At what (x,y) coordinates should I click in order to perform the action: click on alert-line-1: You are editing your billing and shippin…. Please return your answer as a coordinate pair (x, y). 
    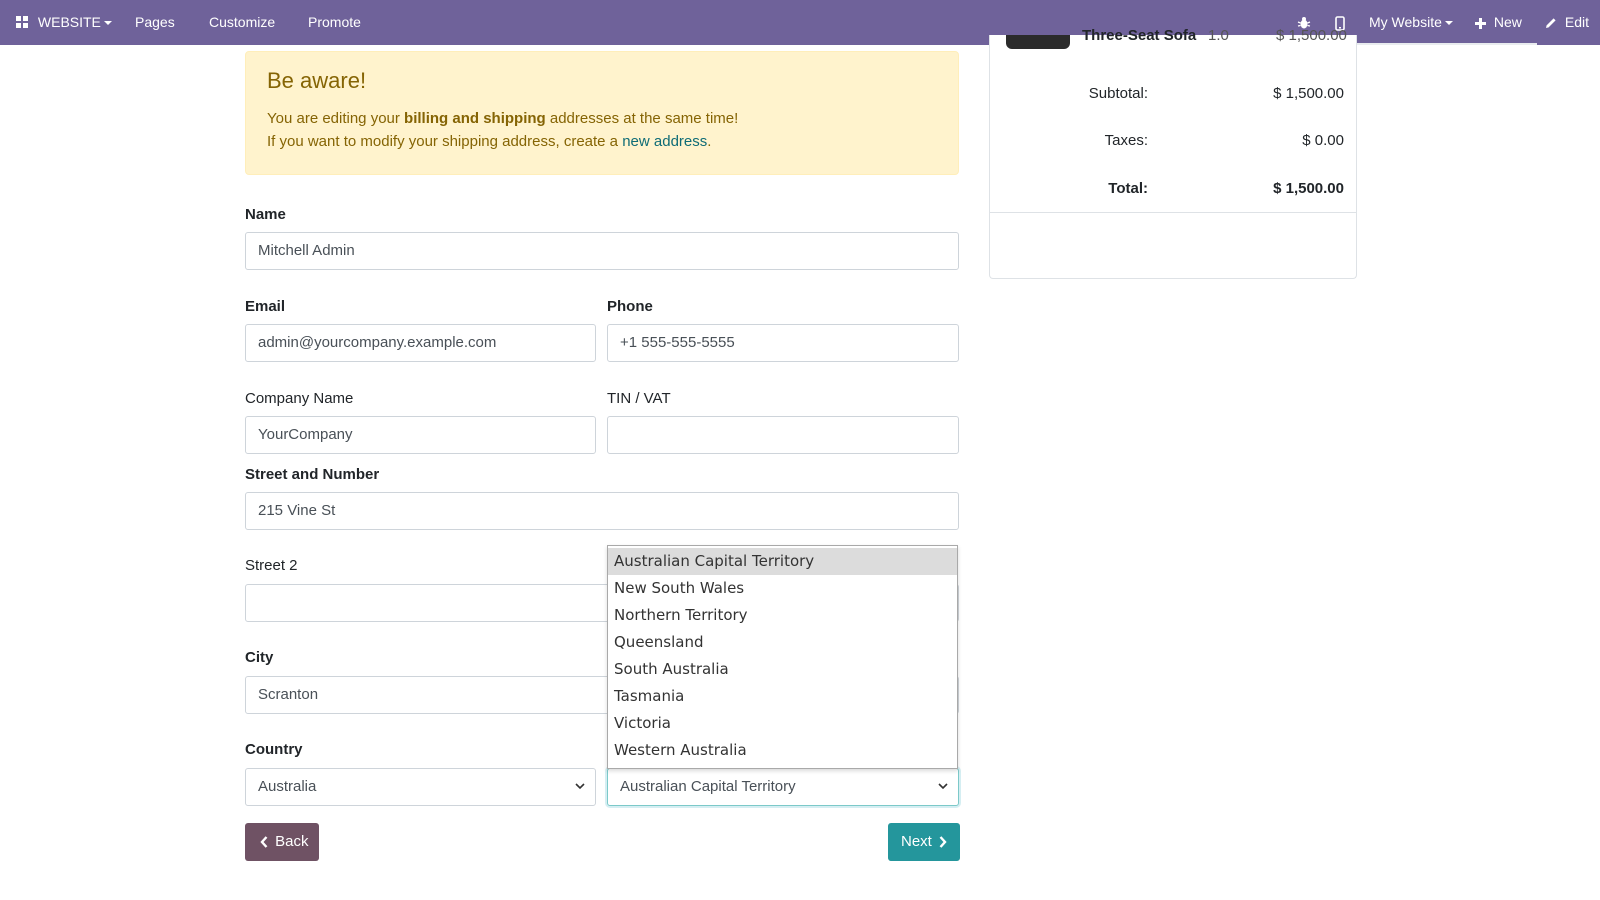
    Looking at the image, I should click on (502, 118).